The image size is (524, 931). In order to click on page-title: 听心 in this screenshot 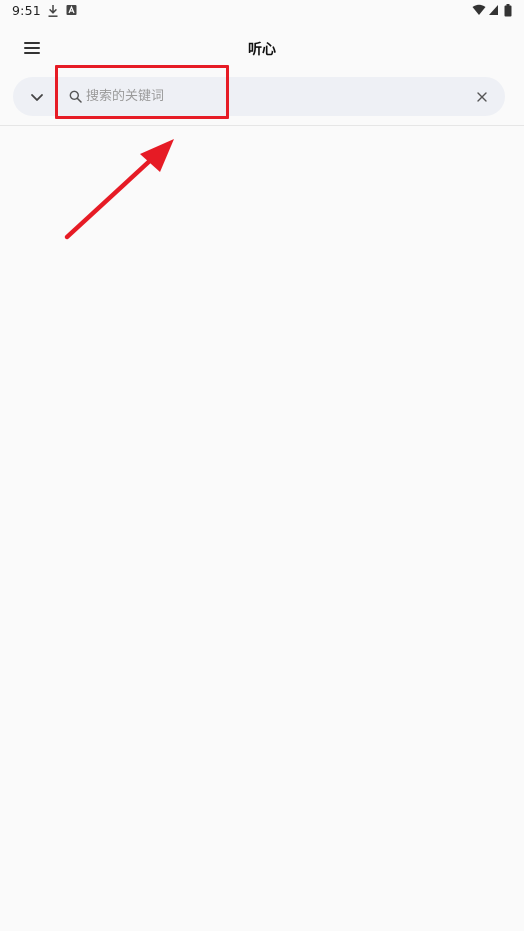, I will do `click(262, 50)`.